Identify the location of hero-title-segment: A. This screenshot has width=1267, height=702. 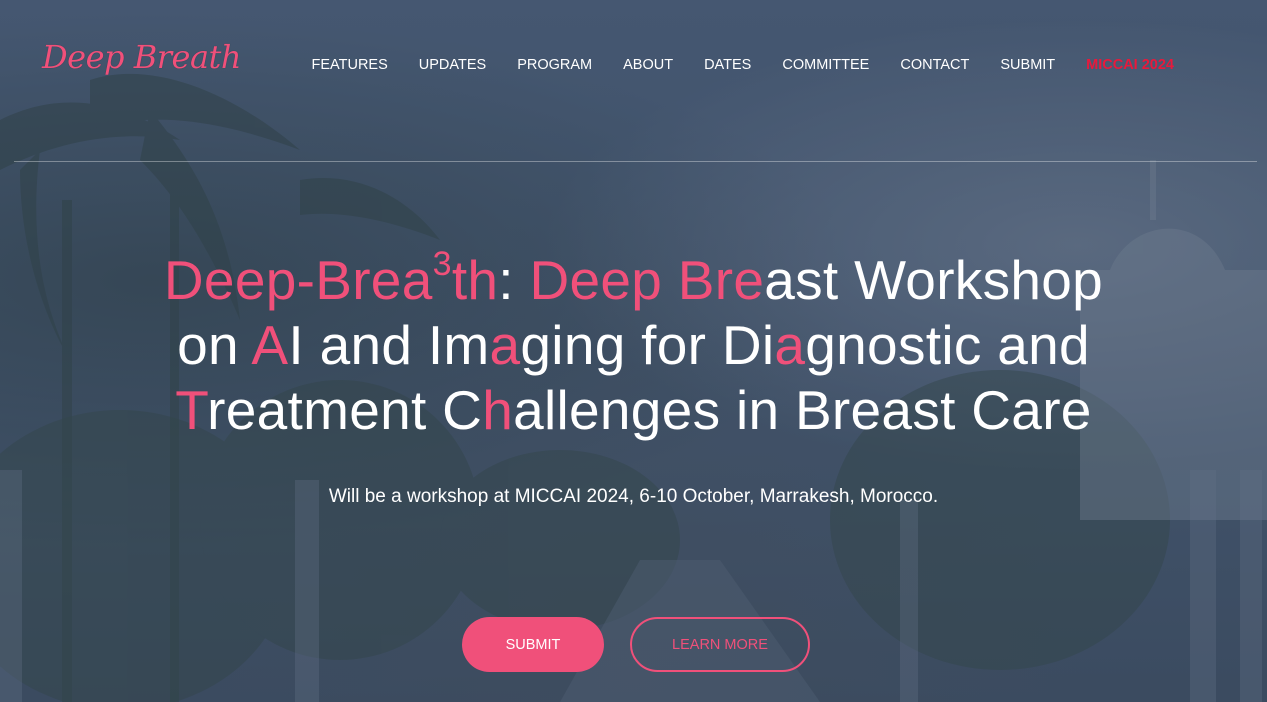
(270, 345).